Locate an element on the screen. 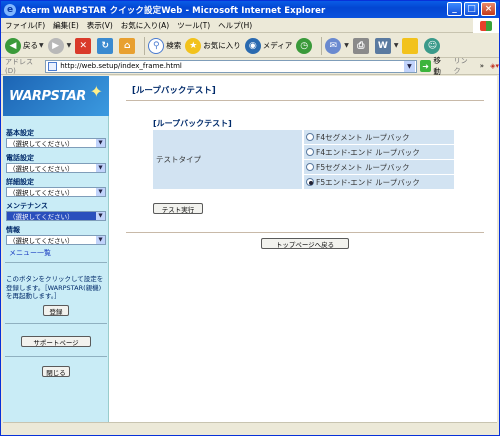  option-f5-segment: F5セグメント ループバック is located at coordinates (379, 167).